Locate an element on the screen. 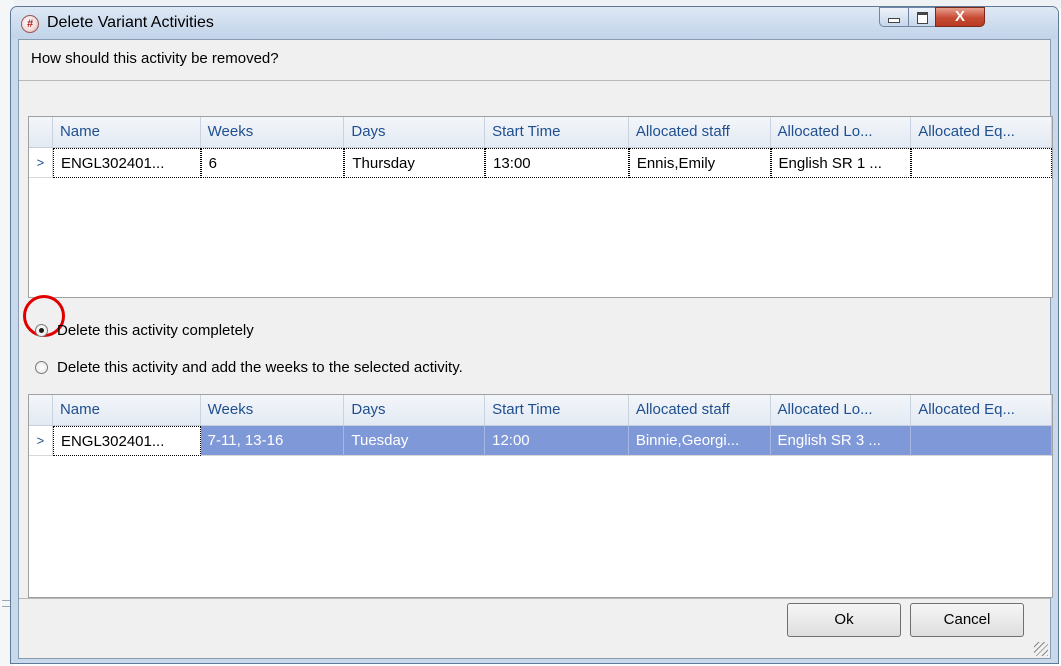  close-button: X is located at coordinates (960, 17).